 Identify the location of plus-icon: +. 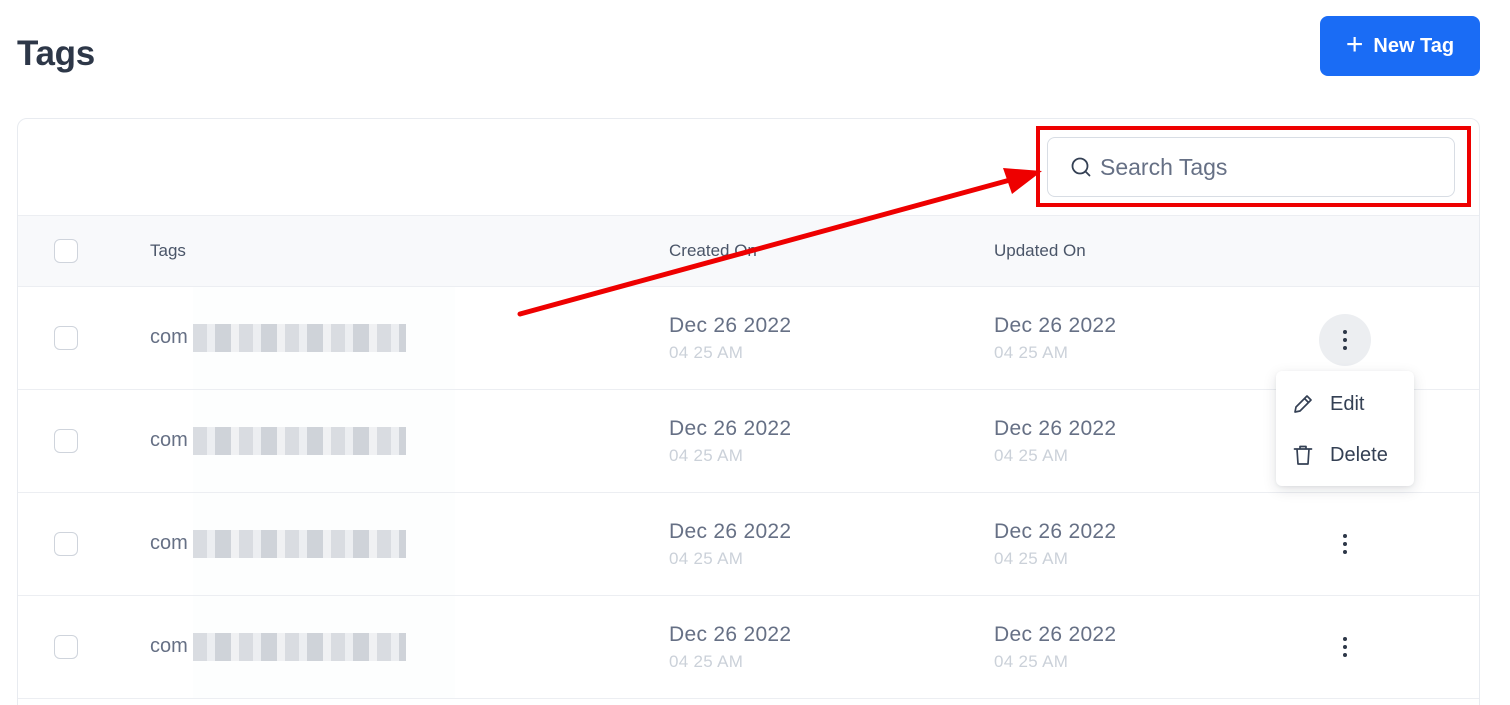
(1354, 44).